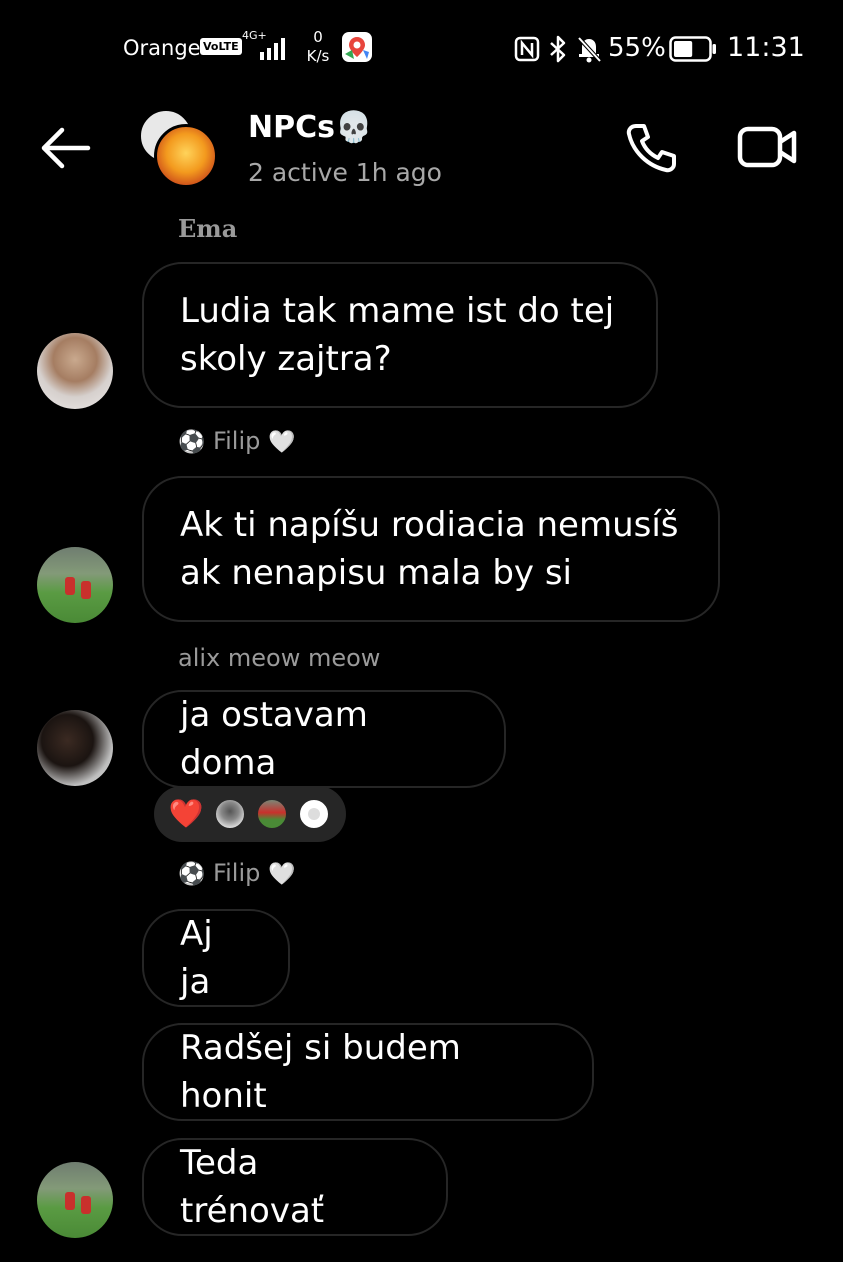 The width and height of the screenshot is (843, 1262). What do you see at coordinates (221, 46) in the screenshot?
I see `volte-badge: VoLTE` at bounding box center [221, 46].